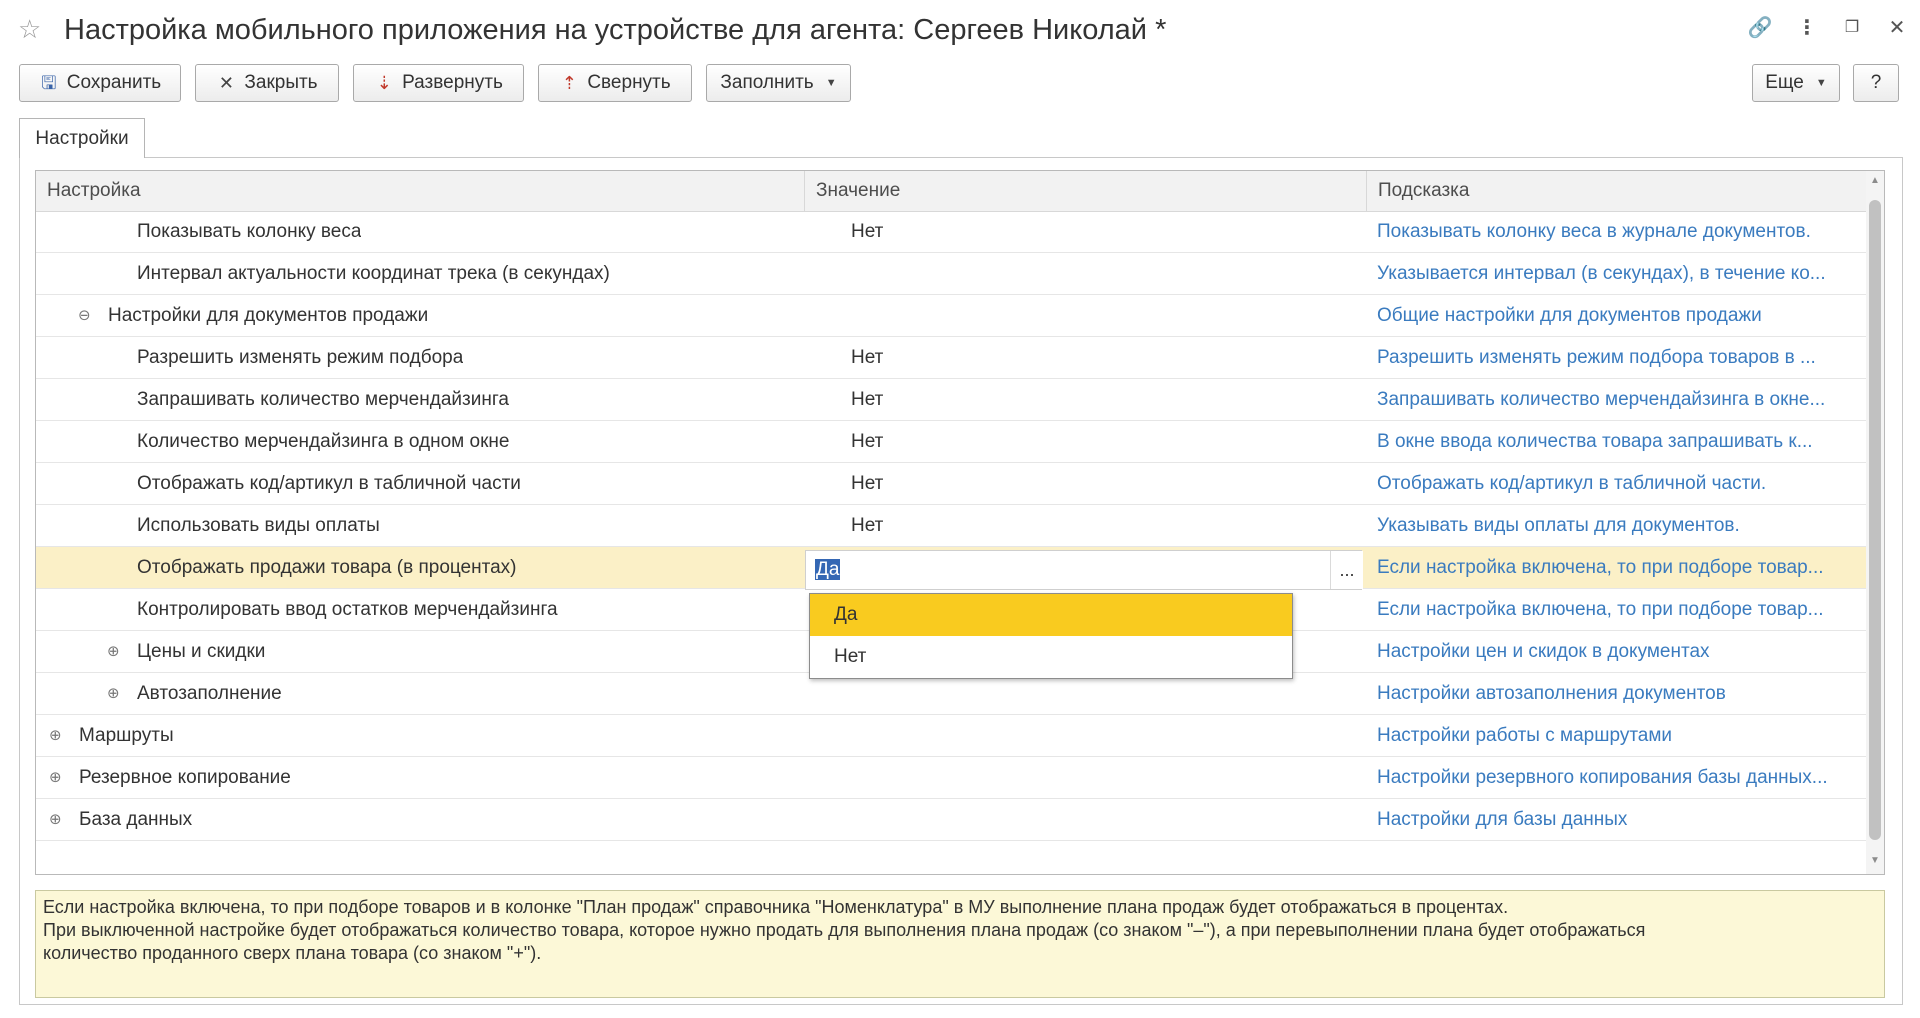 This screenshot has width=1920, height=1018. Describe the element at coordinates (1897, 28) in the screenshot. I see `close-window-icon: ✕` at that location.